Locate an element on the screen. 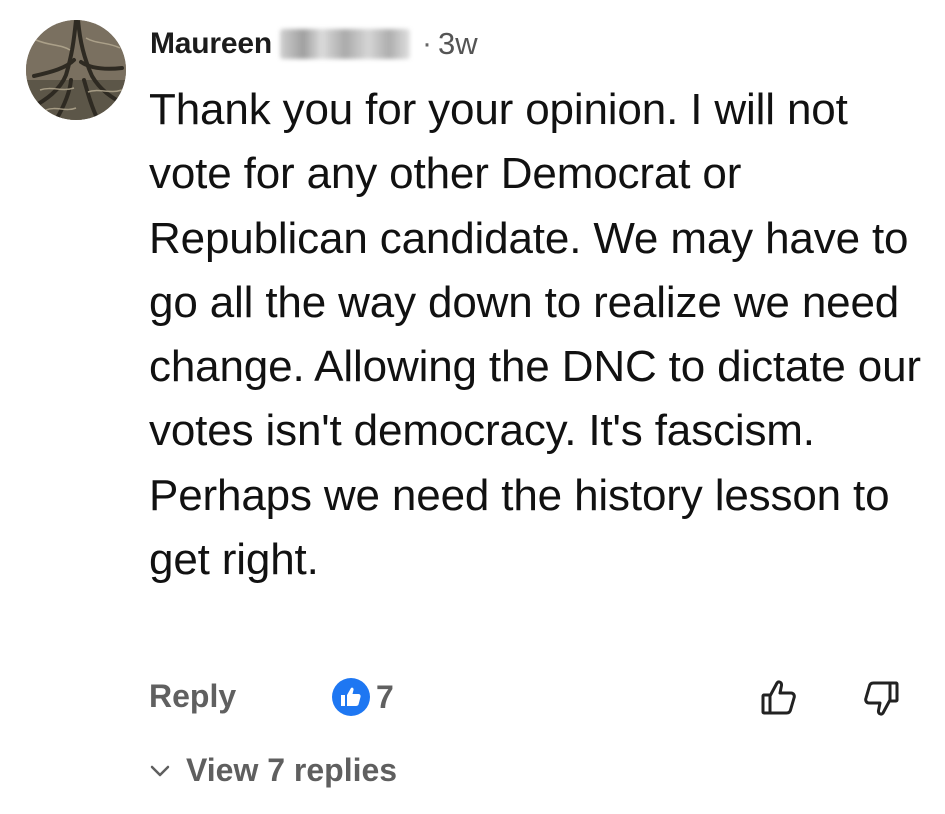 The image size is (945, 814). avatar is located at coordinates (76, 70).